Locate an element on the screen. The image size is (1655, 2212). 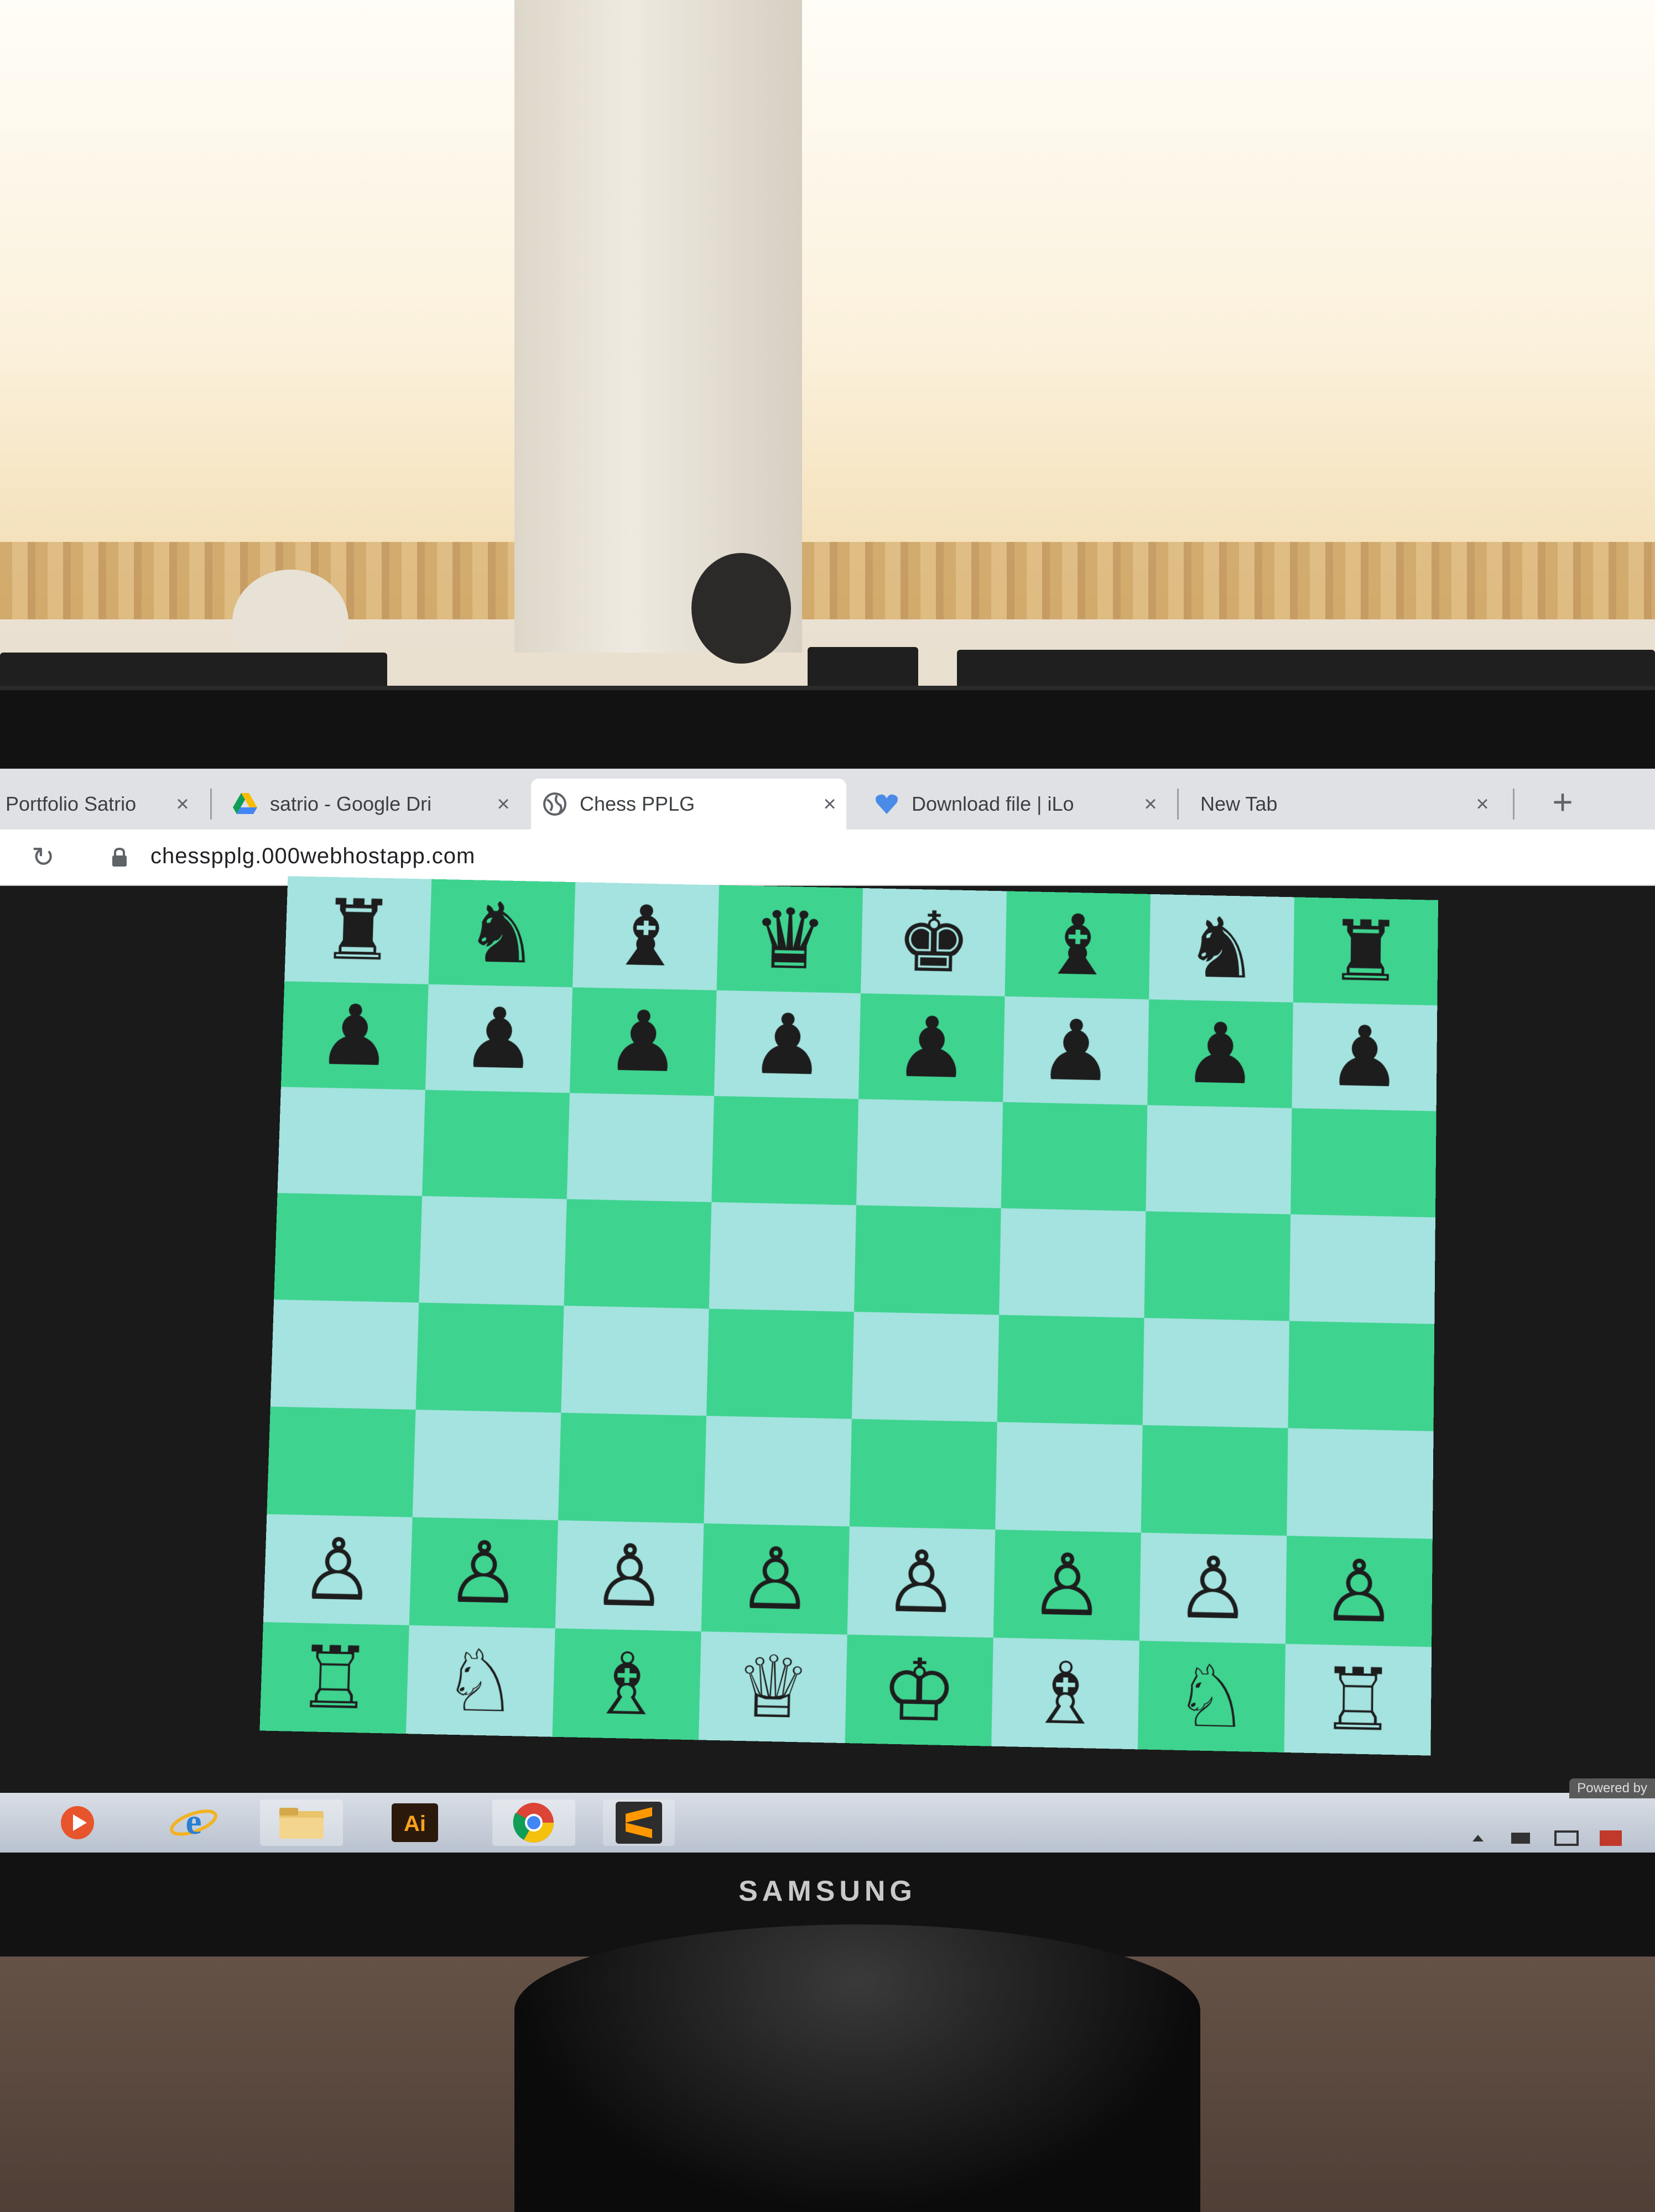
square-h1: ♖ is located at coordinates (1358, 1700).